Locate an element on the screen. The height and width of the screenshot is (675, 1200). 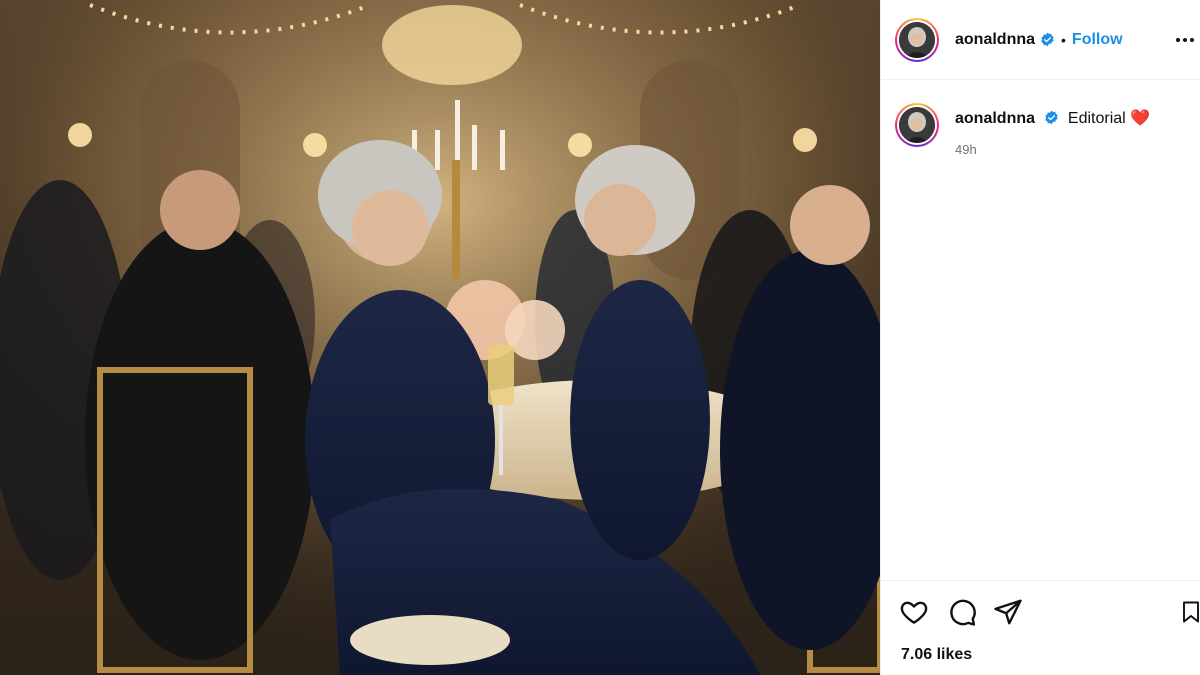
post-caption: aonaldnna Editorial ❤️ 49h is located at coordinates (1040, 118).